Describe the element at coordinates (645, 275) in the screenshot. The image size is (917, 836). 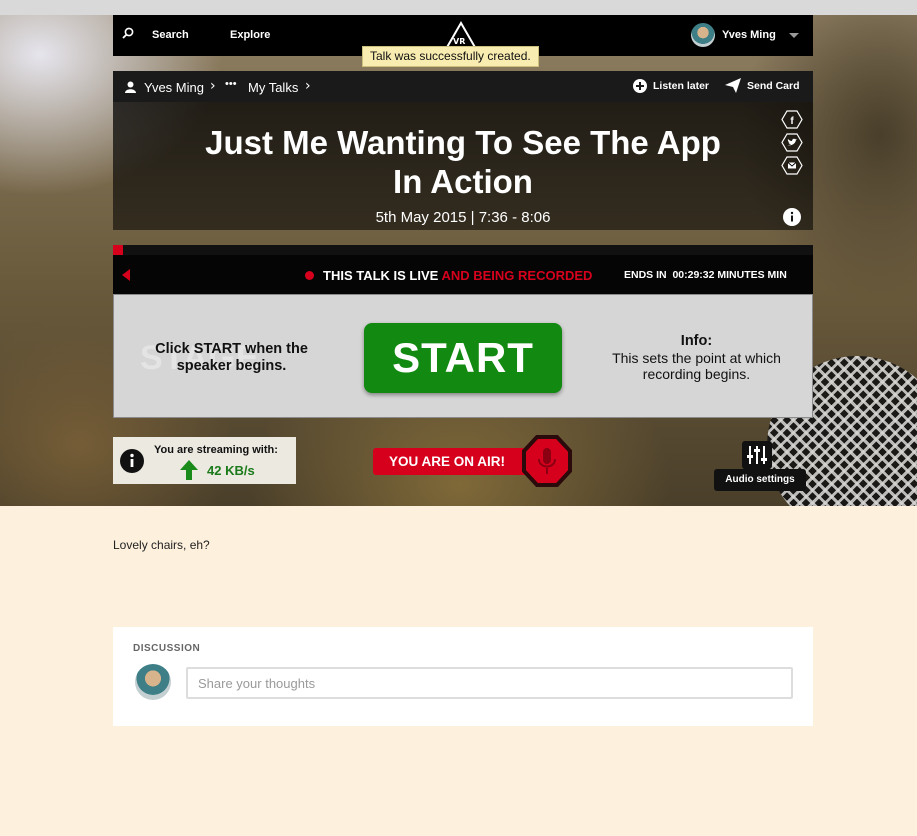
I see `countdown-label: ENDS IN` at that location.